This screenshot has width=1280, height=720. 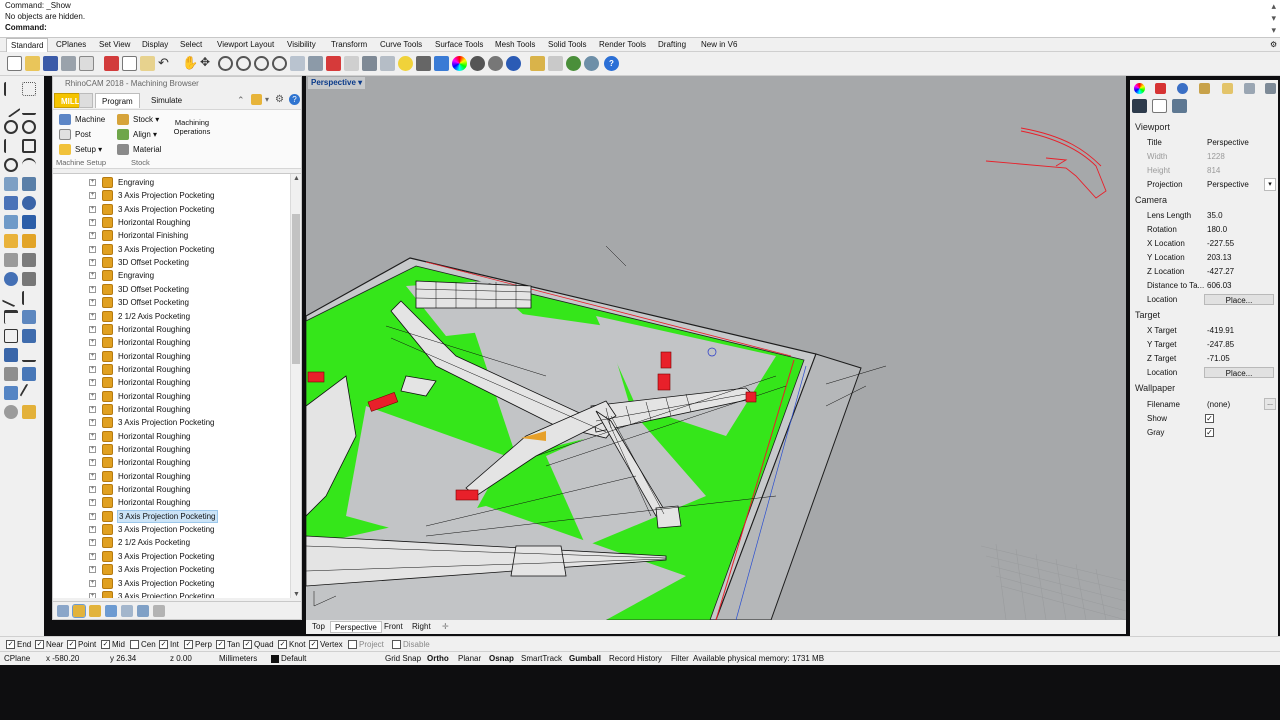 What do you see at coordinates (356, 627) in the screenshot?
I see `viewport-tab-perspective: Perspective` at bounding box center [356, 627].